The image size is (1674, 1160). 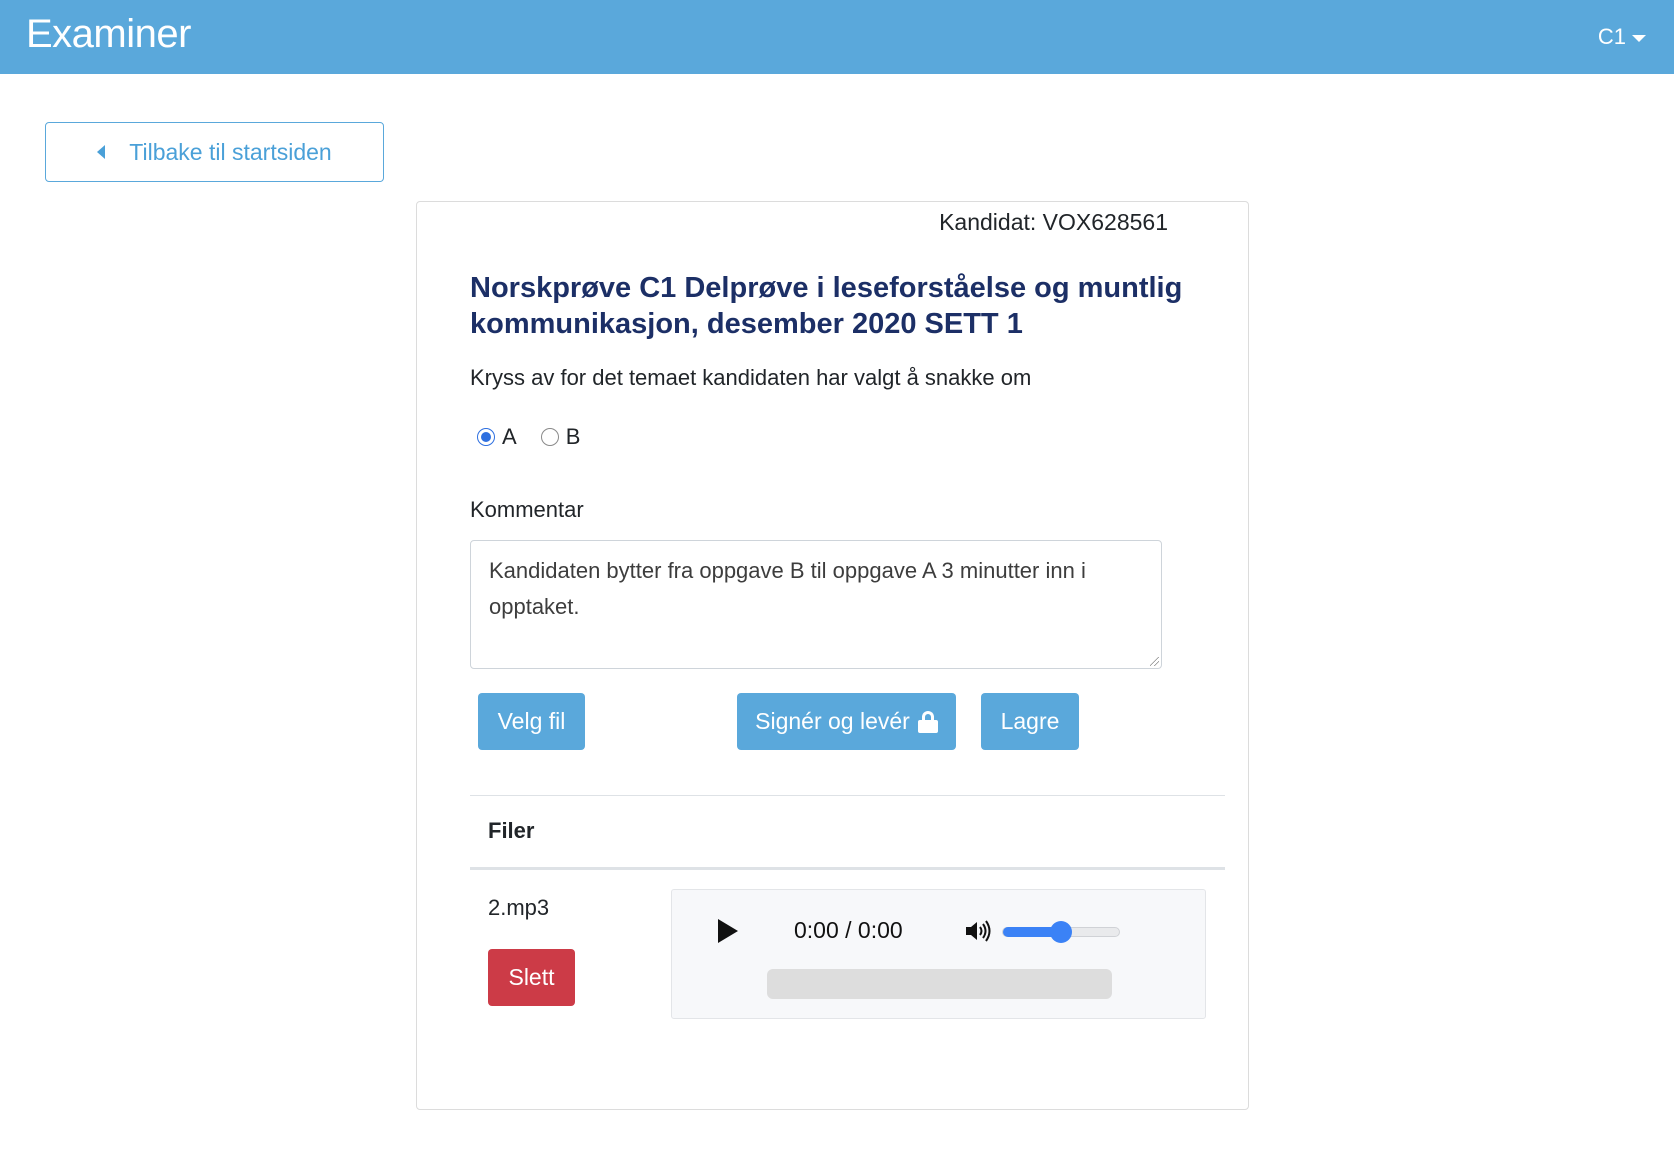 What do you see at coordinates (560, 437) in the screenshot?
I see `topic-option-b: B` at bounding box center [560, 437].